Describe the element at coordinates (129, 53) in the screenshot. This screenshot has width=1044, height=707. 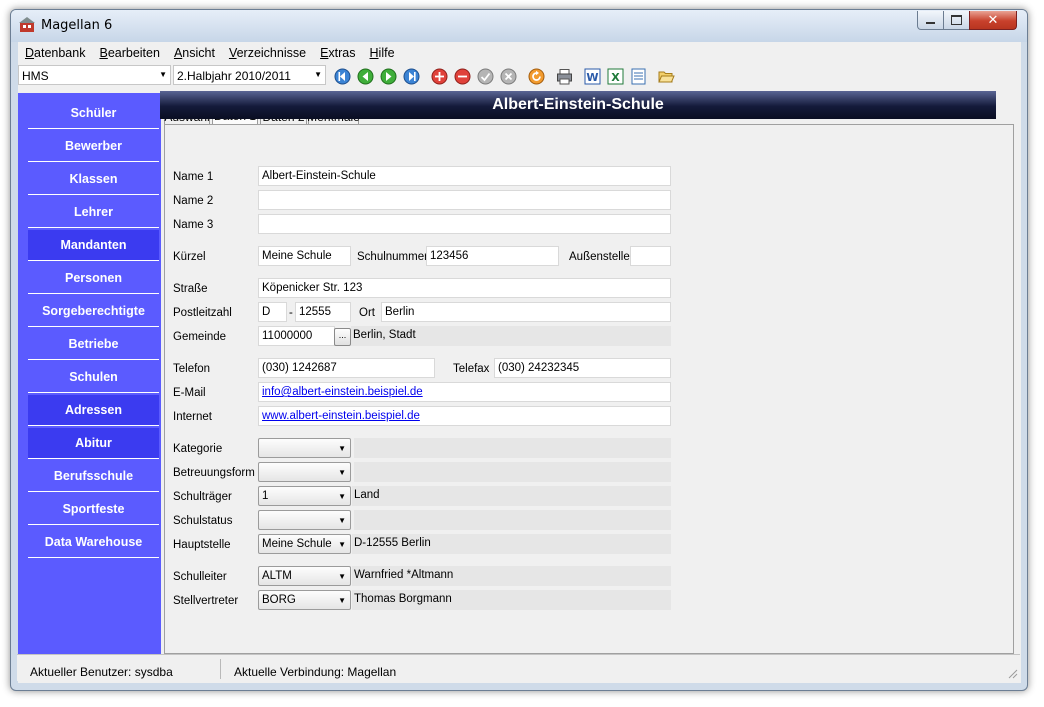
I see `menu-bearbeiten: Bearbeiten` at that location.